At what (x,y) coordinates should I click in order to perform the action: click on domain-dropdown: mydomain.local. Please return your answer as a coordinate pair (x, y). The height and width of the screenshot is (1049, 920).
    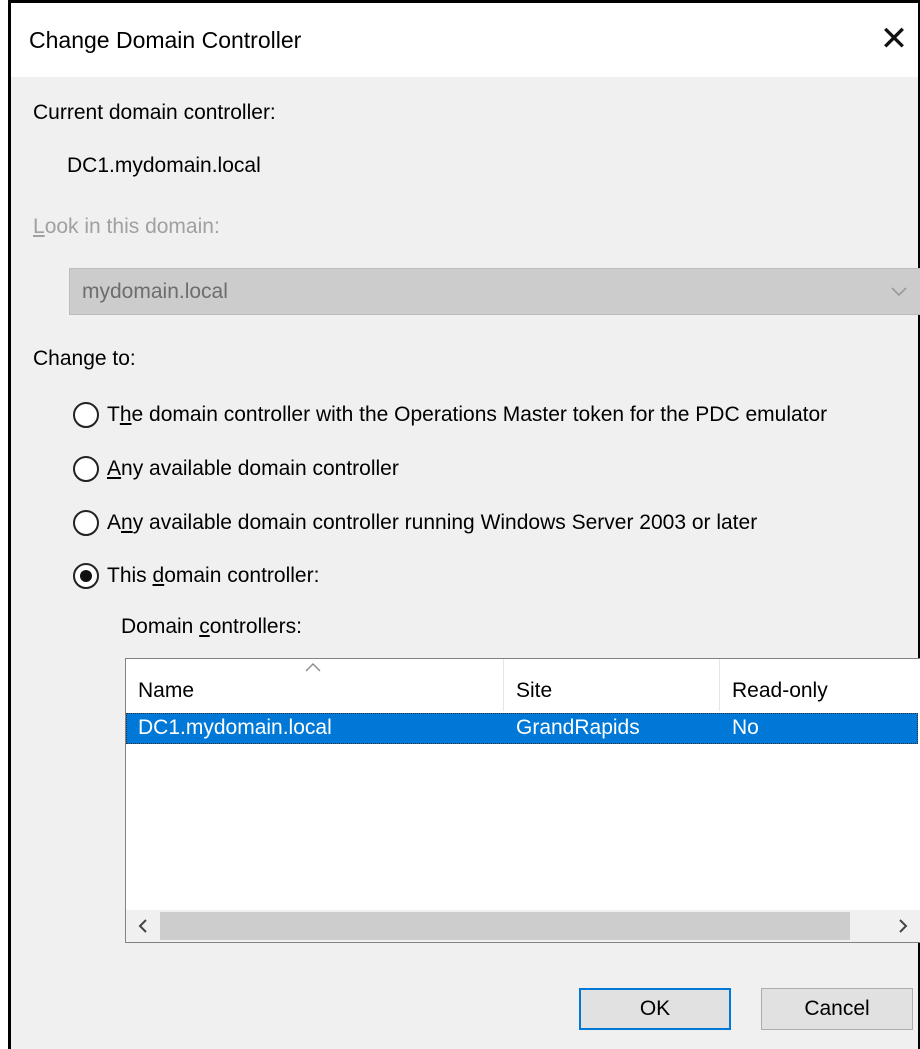
    Looking at the image, I should click on (494, 291).